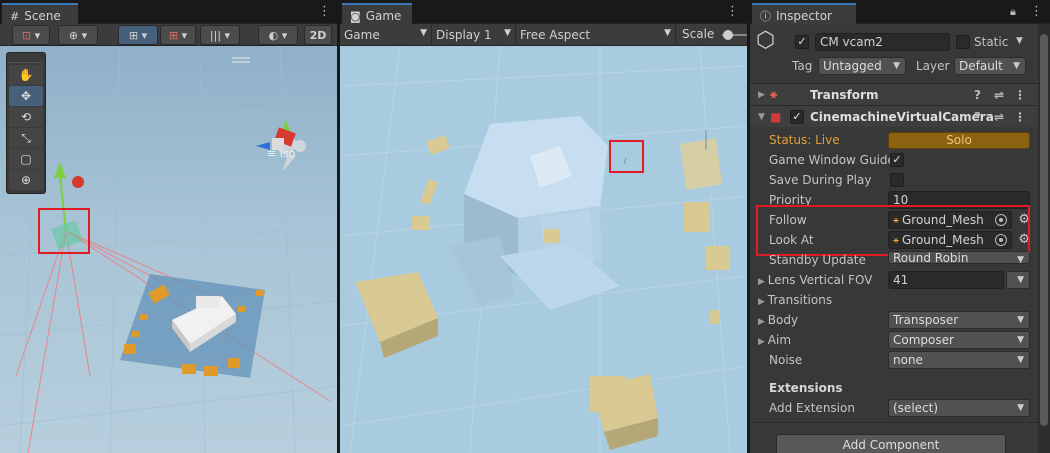  What do you see at coordinates (734, 35) in the screenshot?
I see `scale-slider` at bounding box center [734, 35].